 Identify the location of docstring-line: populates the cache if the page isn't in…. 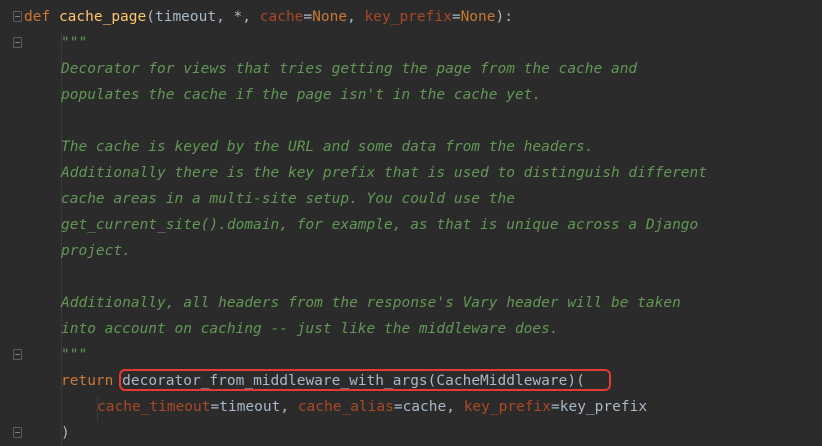
(301, 95).